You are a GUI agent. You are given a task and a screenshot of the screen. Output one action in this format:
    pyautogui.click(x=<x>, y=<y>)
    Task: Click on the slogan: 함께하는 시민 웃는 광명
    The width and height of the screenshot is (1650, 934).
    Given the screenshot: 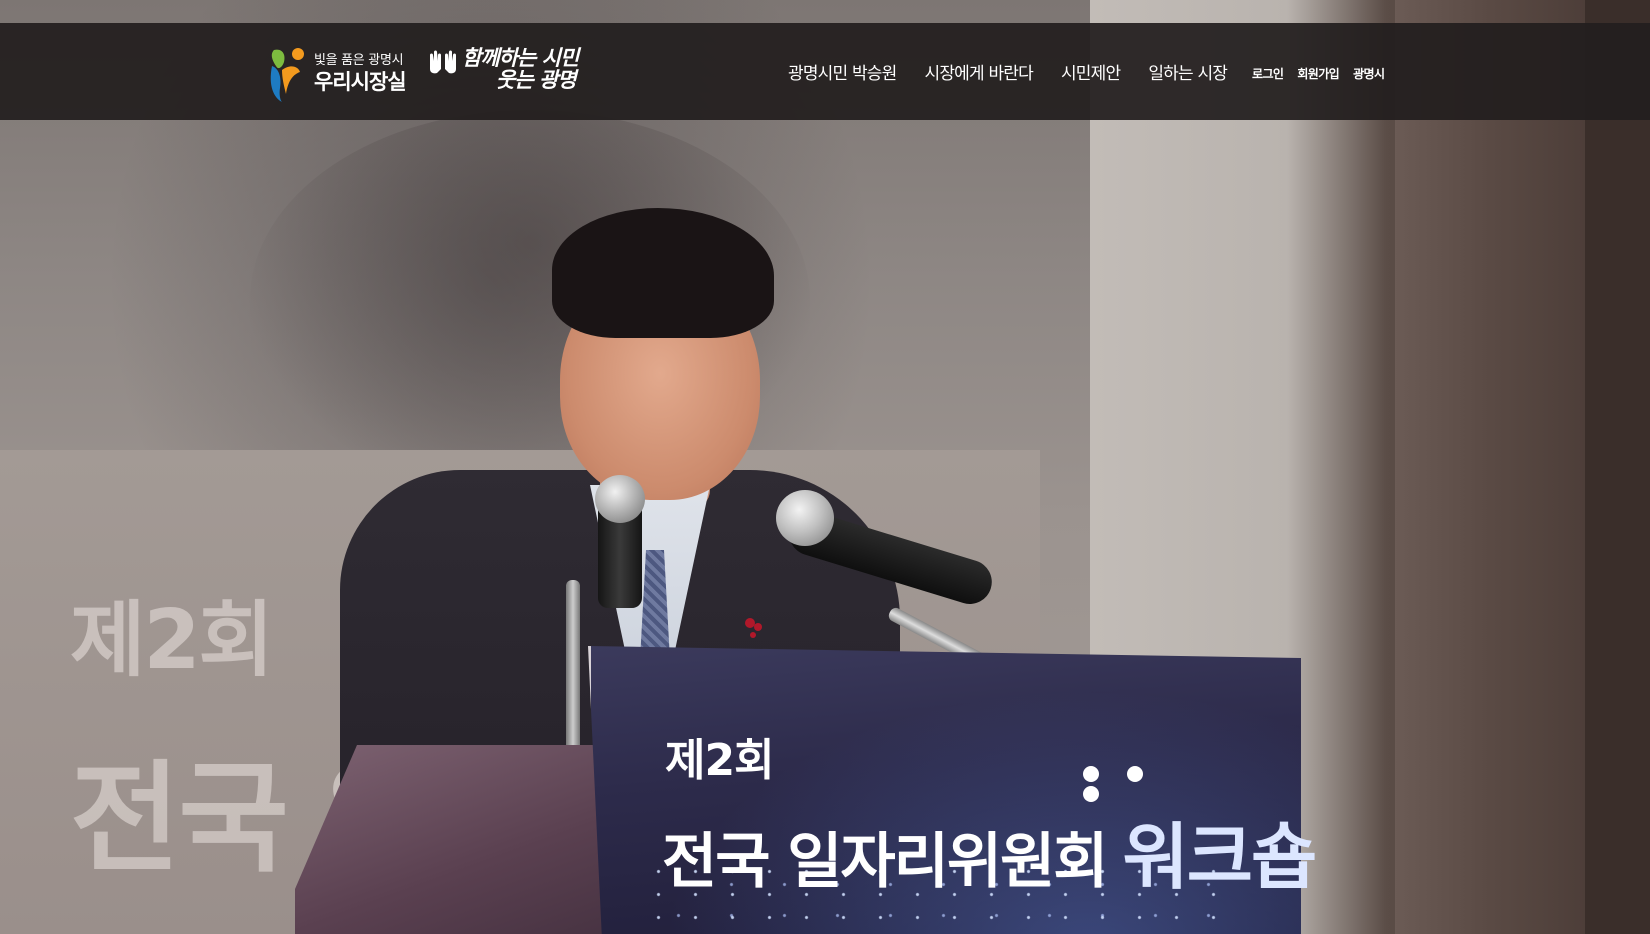 What is the action you would take?
    pyautogui.click(x=503, y=69)
    